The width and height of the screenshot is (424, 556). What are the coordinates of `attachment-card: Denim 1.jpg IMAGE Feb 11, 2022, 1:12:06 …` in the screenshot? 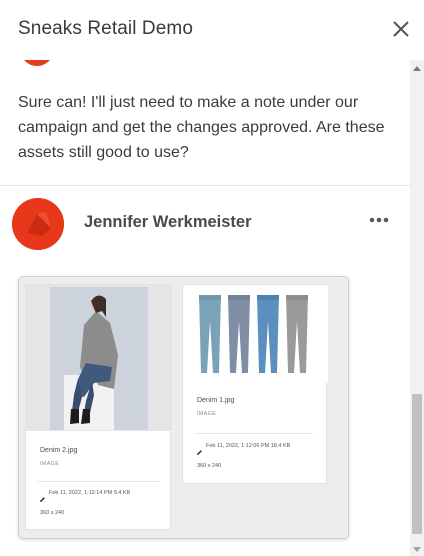 It's located at (255, 384).